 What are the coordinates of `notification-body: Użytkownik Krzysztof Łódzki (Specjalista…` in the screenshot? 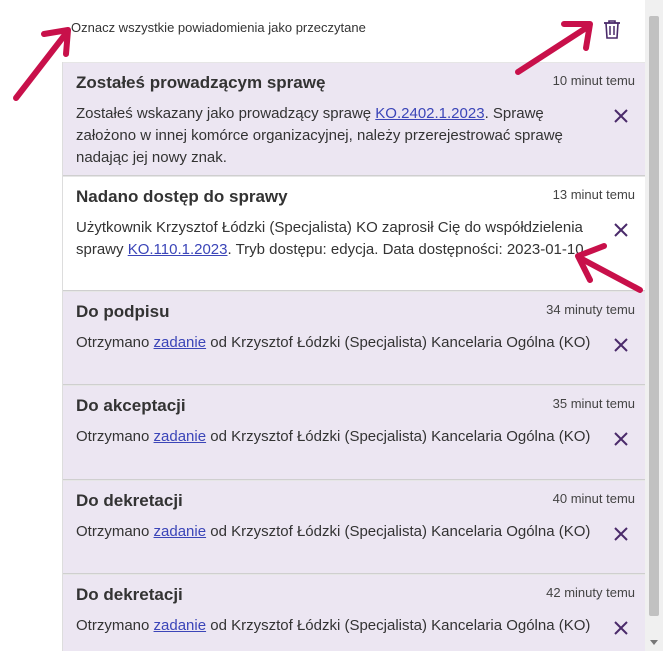 It's located at (336, 239).